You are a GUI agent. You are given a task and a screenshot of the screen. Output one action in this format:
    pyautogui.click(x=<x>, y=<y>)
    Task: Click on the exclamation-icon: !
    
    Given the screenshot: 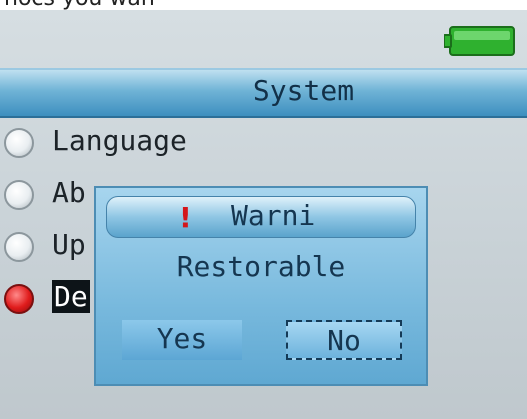 What is the action you would take?
    pyautogui.click(x=185, y=217)
    